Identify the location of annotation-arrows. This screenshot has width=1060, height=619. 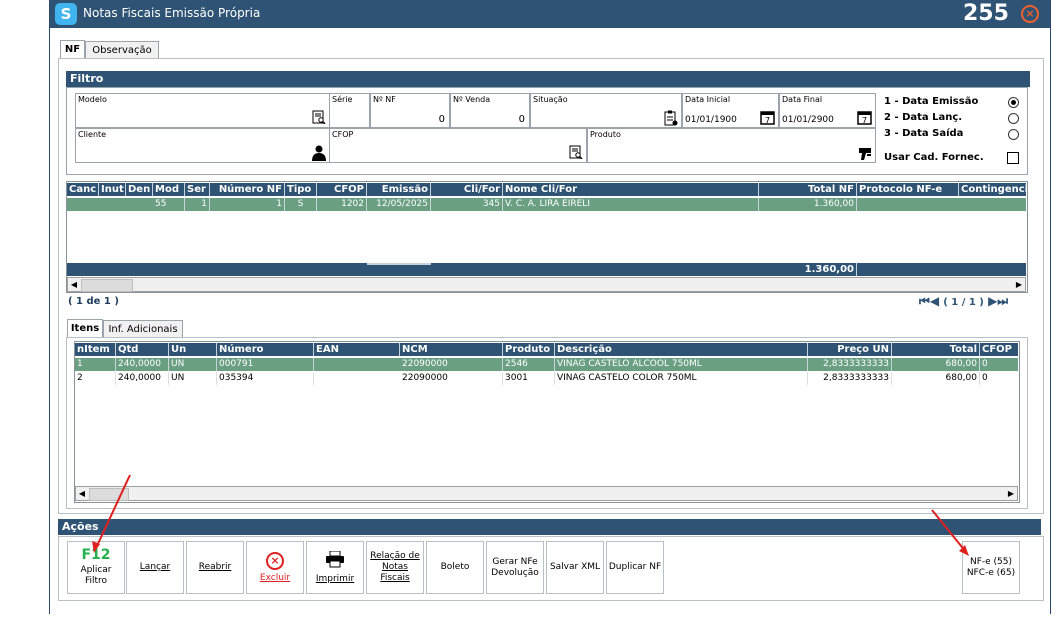
(530, 515).